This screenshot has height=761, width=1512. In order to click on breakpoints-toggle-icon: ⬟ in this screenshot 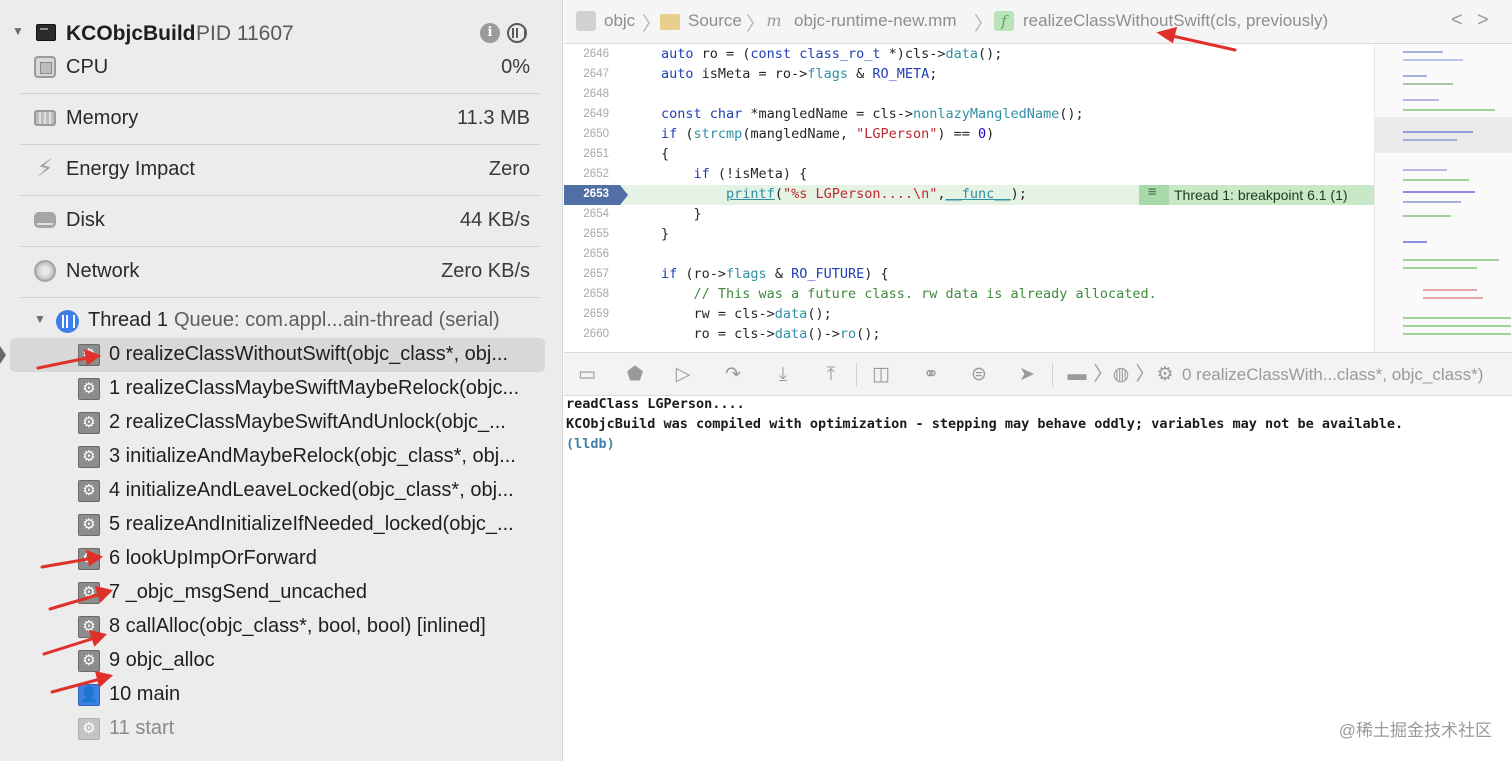, I will do `click(635, 375)`.